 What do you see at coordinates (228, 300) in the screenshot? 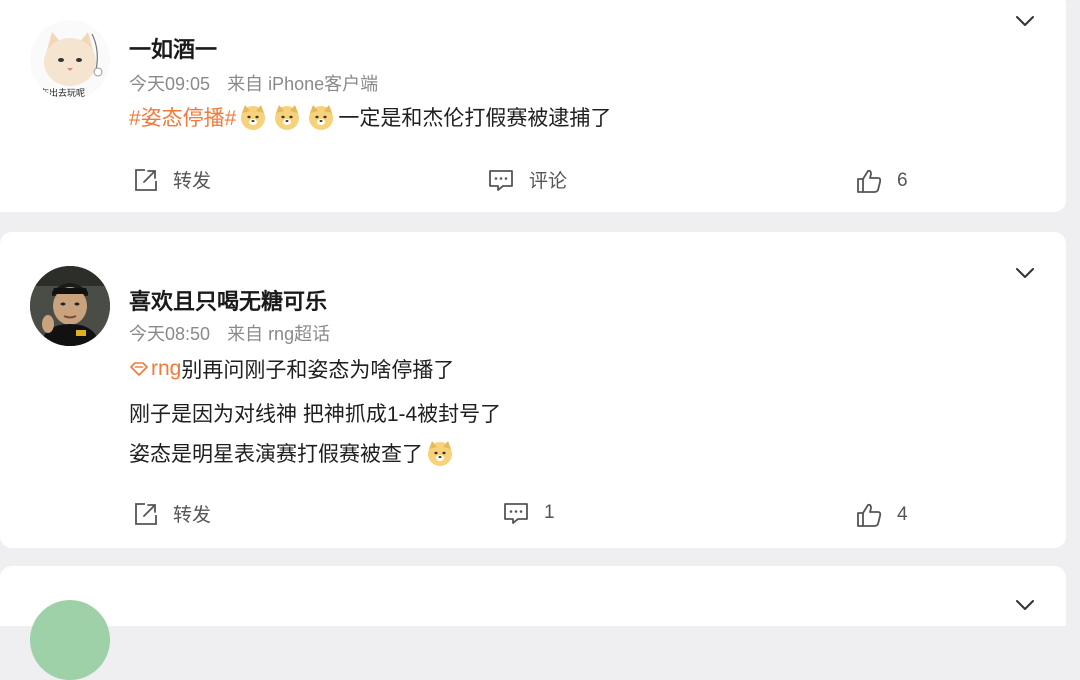
I see `username: 喜欢且只喝无糖可乐` at bounding box center [228, 300].